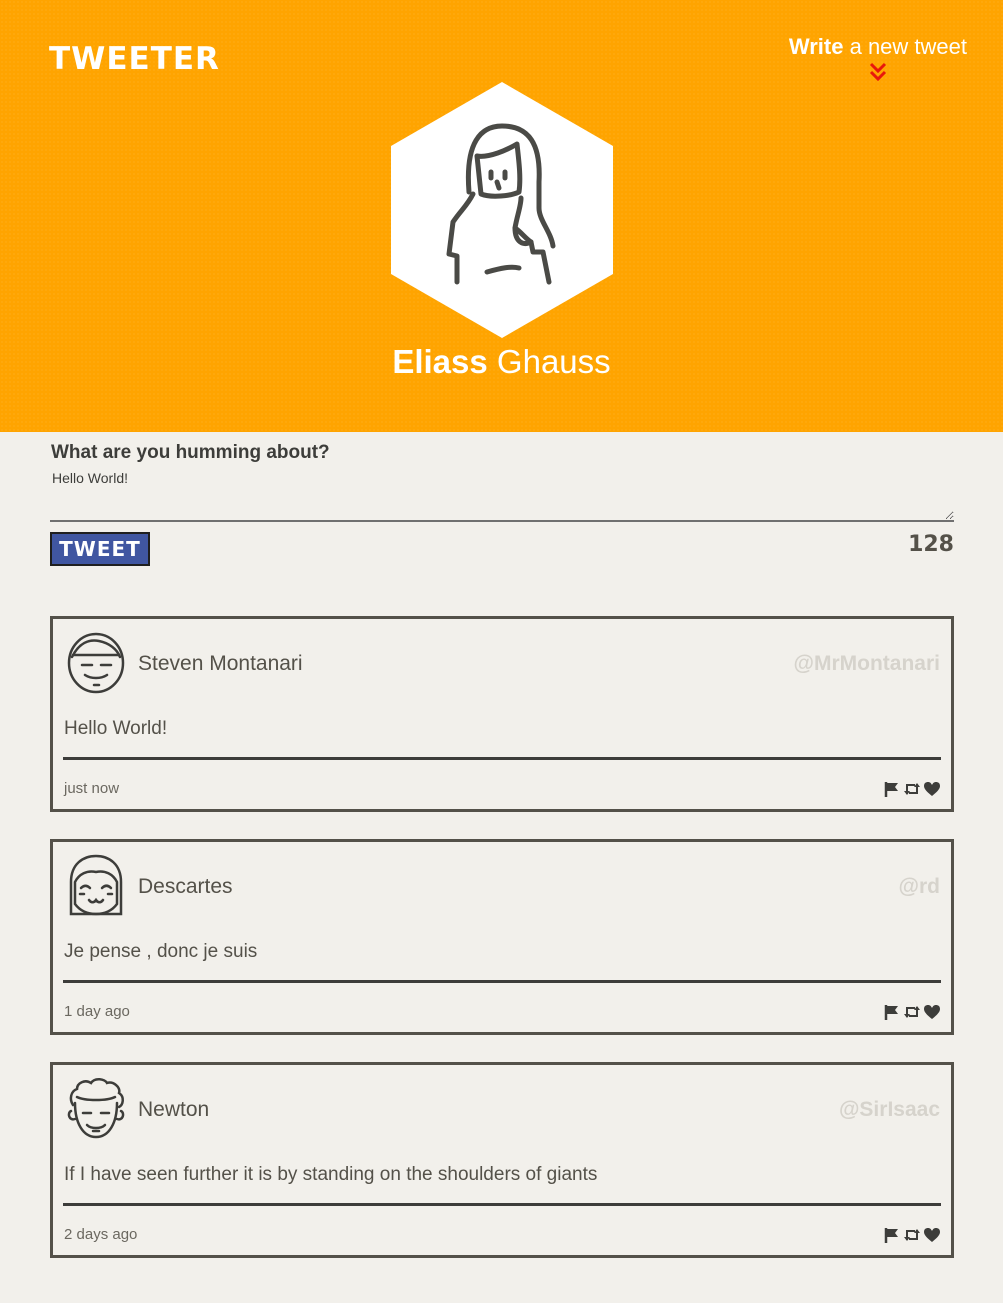 The width and height of the screenshot is (1003, 1303). I want to click on tweet-button: TWEET, so click(100, 549).